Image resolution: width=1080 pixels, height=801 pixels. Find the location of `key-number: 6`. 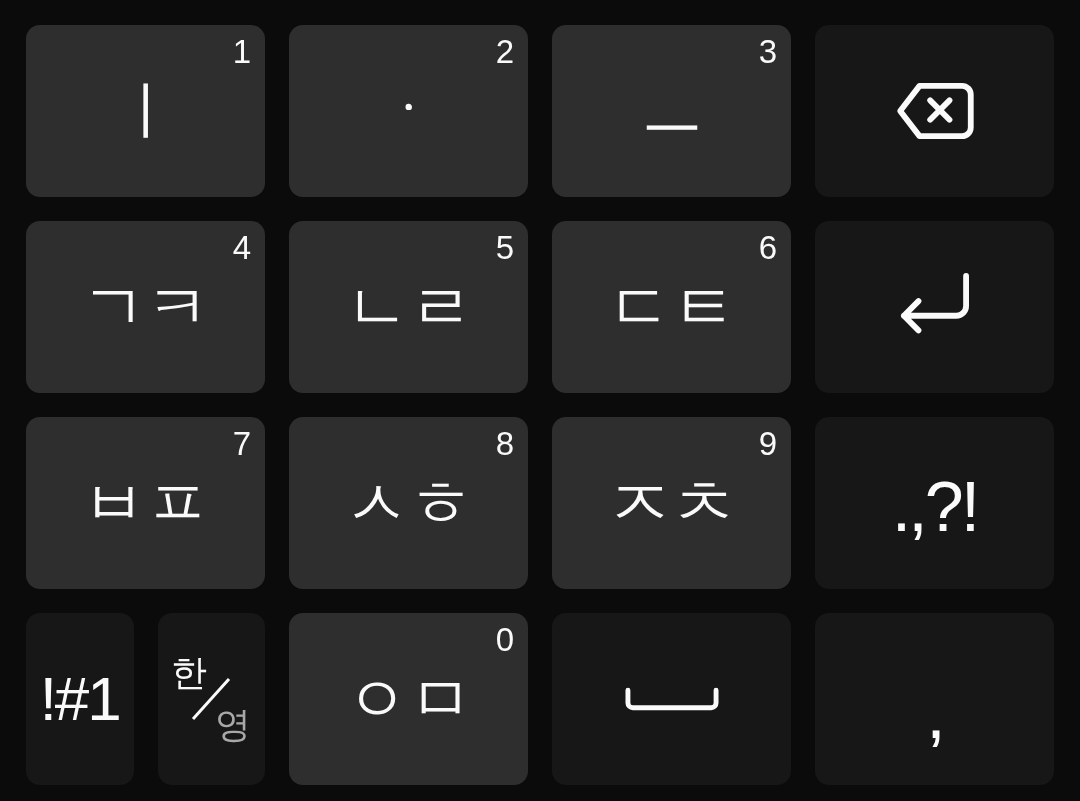

key-number: 6 is located at coordinates (767, 247).